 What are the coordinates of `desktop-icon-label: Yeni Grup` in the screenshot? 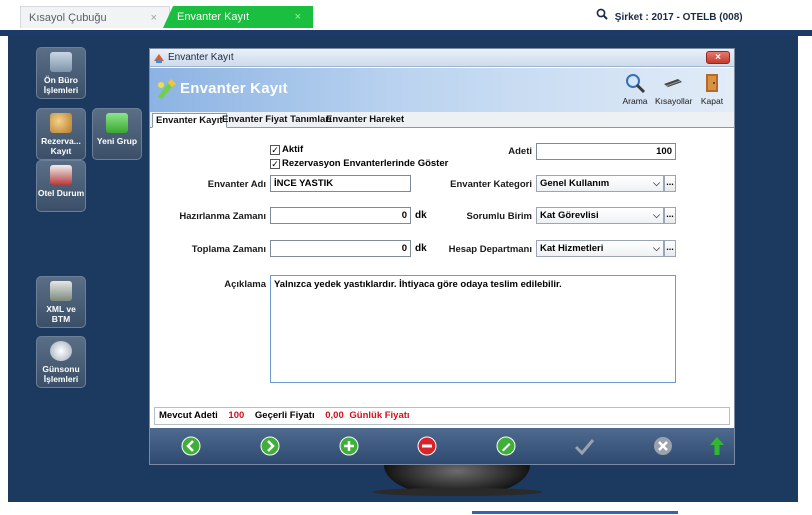 It's located at (117, 141).